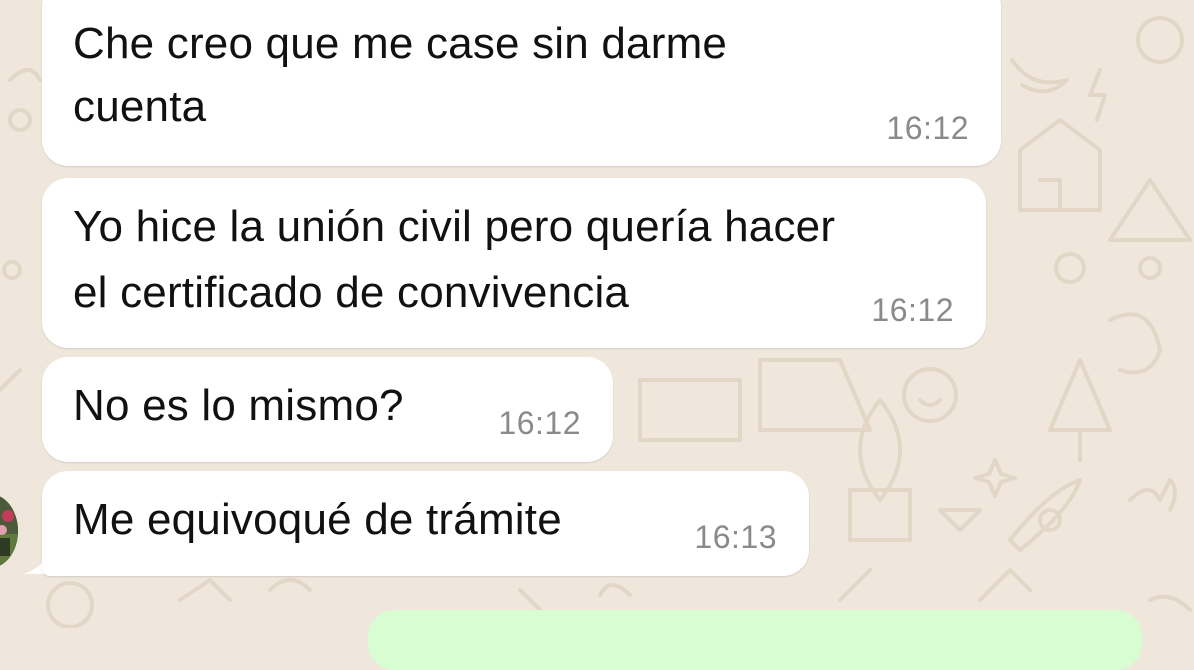  What do you see at coordinates (238, 405) in the screenshot?
I see `message-text-line: No es lo mismo?` at bounding box center [238, 405].